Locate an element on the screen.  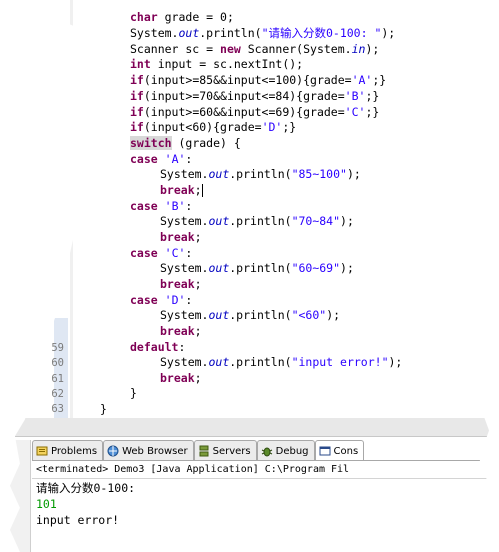
panel-tabs: Problems Web Browser Servers Debug Cons is located at coordinates (198, 450).